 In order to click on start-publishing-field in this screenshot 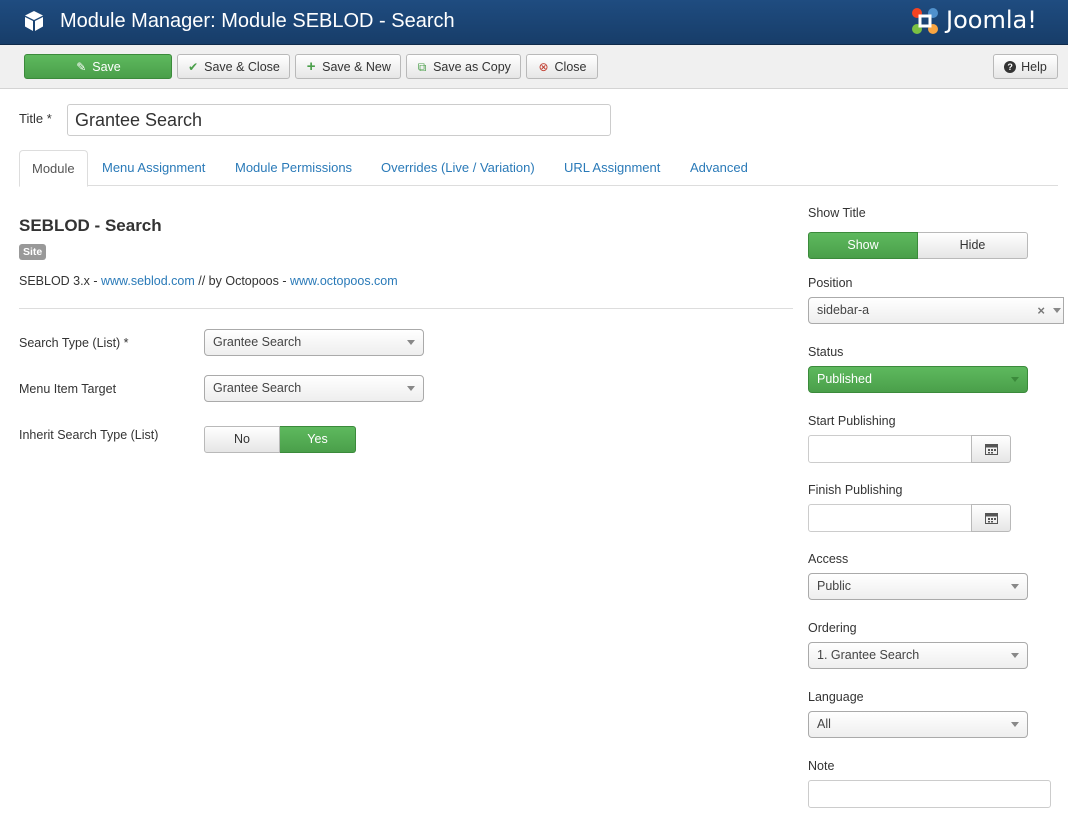, I will do `click(909, 449)`.